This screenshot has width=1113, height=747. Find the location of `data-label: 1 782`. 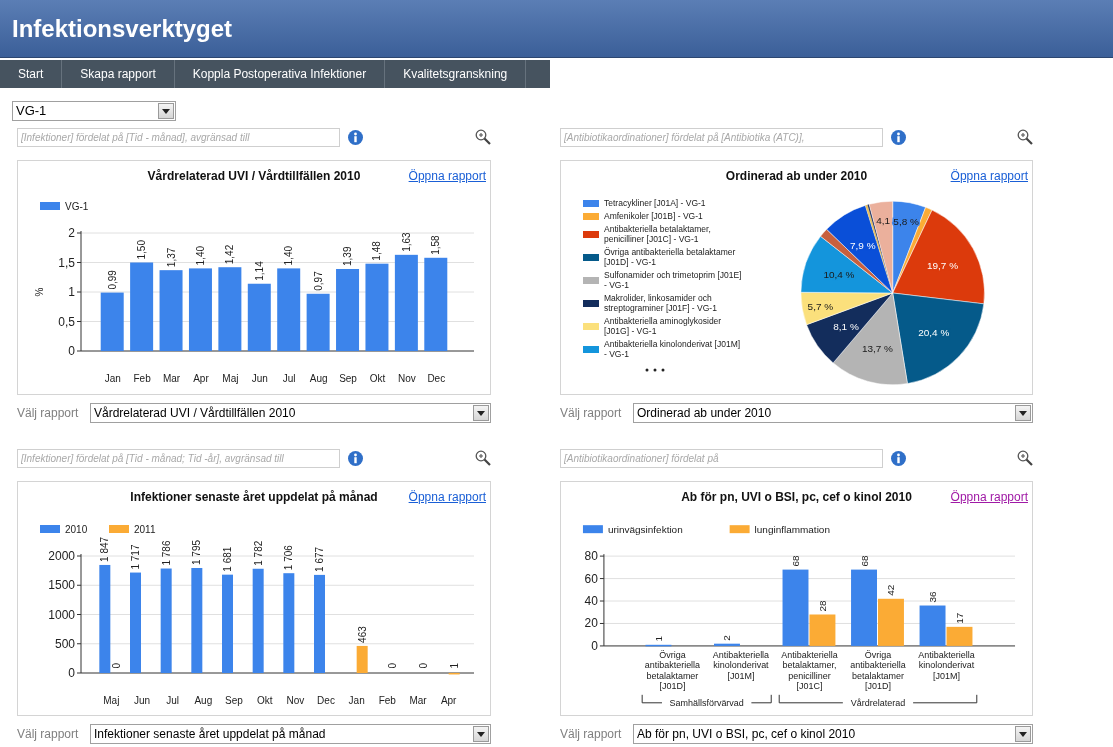

data-label: 1 782 is located at coordinates (258, 553).